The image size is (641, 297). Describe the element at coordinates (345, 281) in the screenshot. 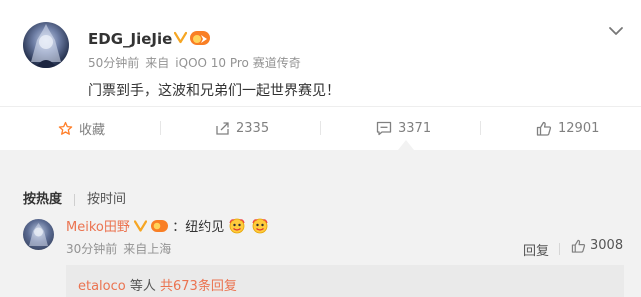

I see `replies-box: etaloco 等人 共673条回复` at that location.